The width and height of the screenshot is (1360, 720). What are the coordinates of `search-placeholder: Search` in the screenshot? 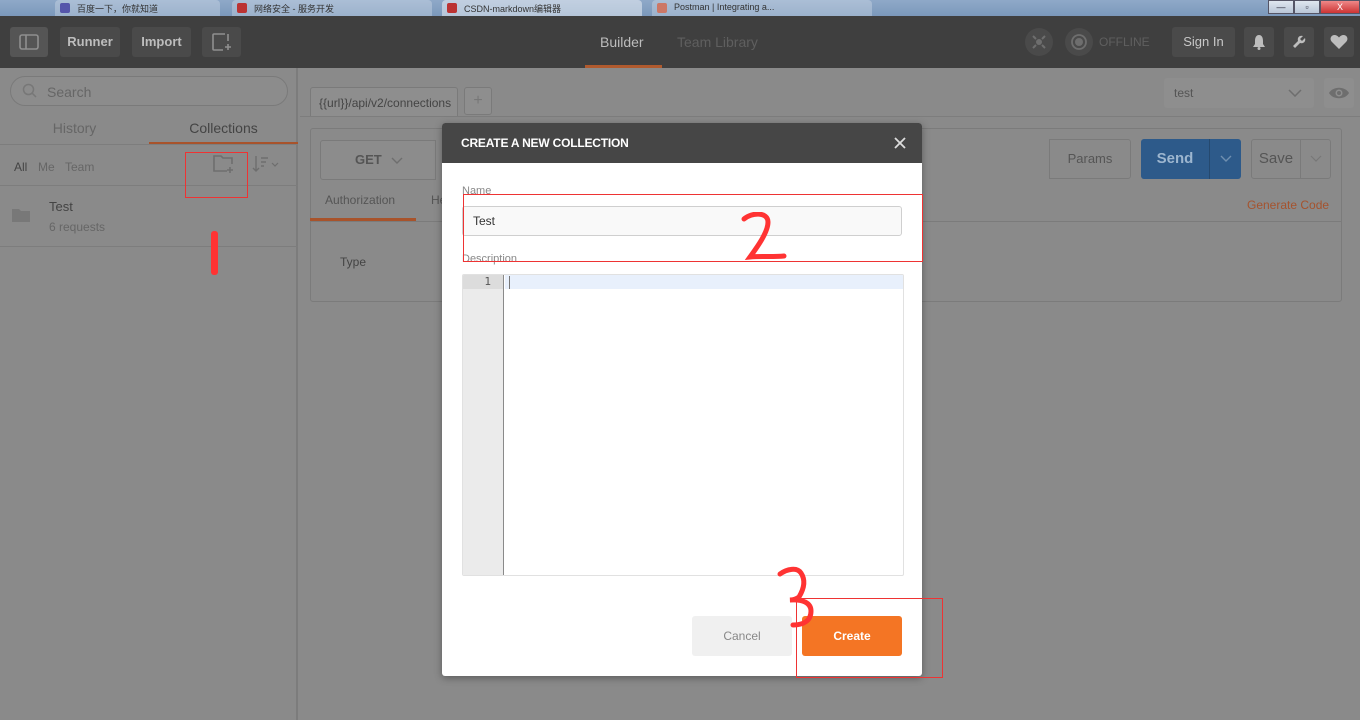 It's located at (69, 92).